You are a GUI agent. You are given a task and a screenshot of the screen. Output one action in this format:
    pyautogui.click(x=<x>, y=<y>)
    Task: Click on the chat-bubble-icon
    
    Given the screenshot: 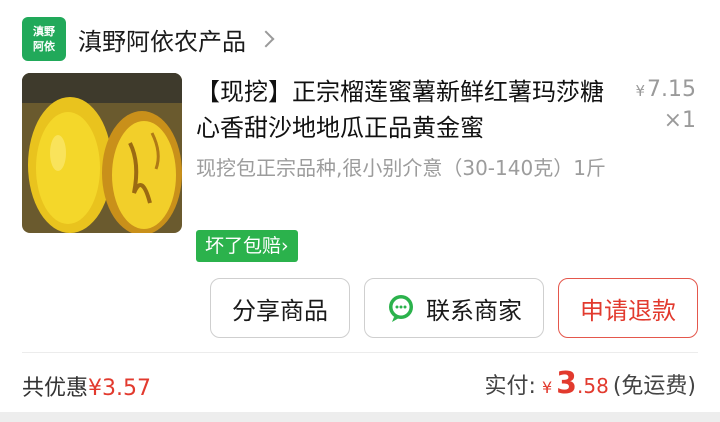 What is the action you would take?
    pyautogui.click(x=401, y=308)
    